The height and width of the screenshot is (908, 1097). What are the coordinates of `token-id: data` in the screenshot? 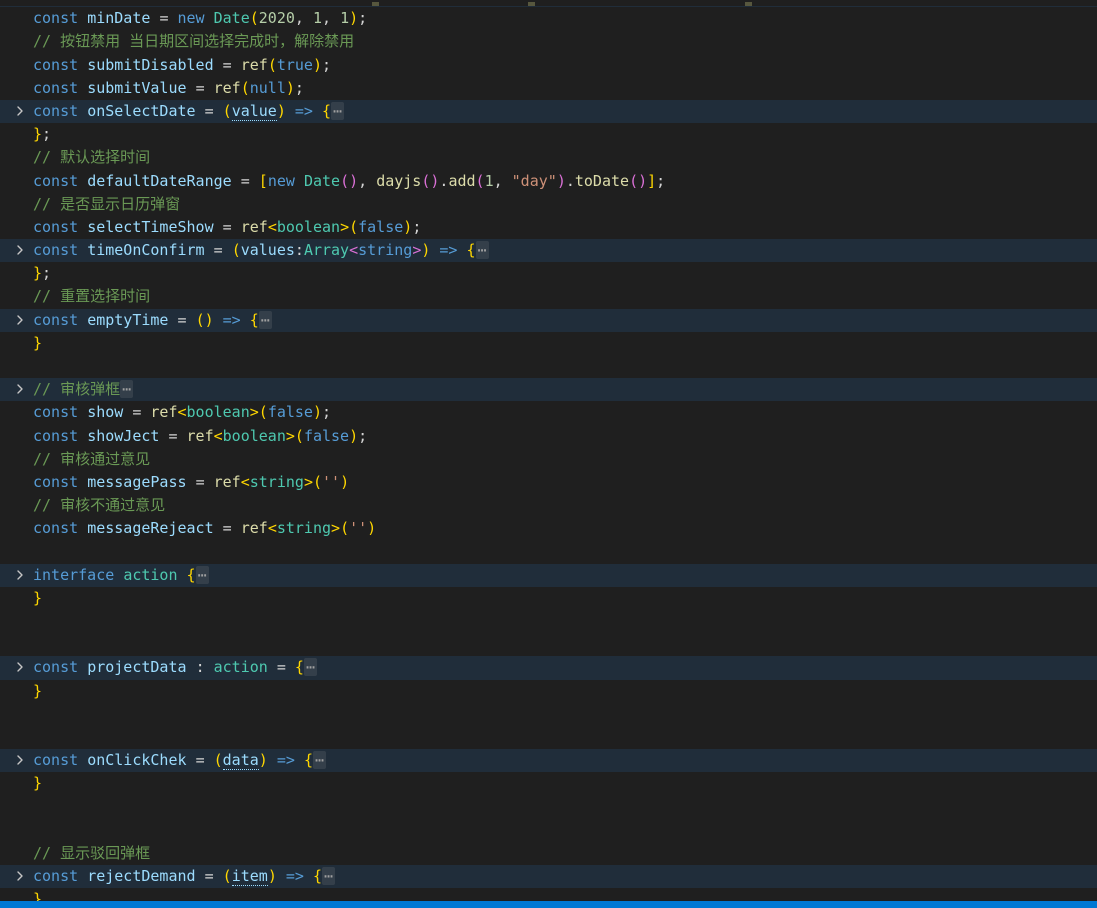 It's located at (240, 761).